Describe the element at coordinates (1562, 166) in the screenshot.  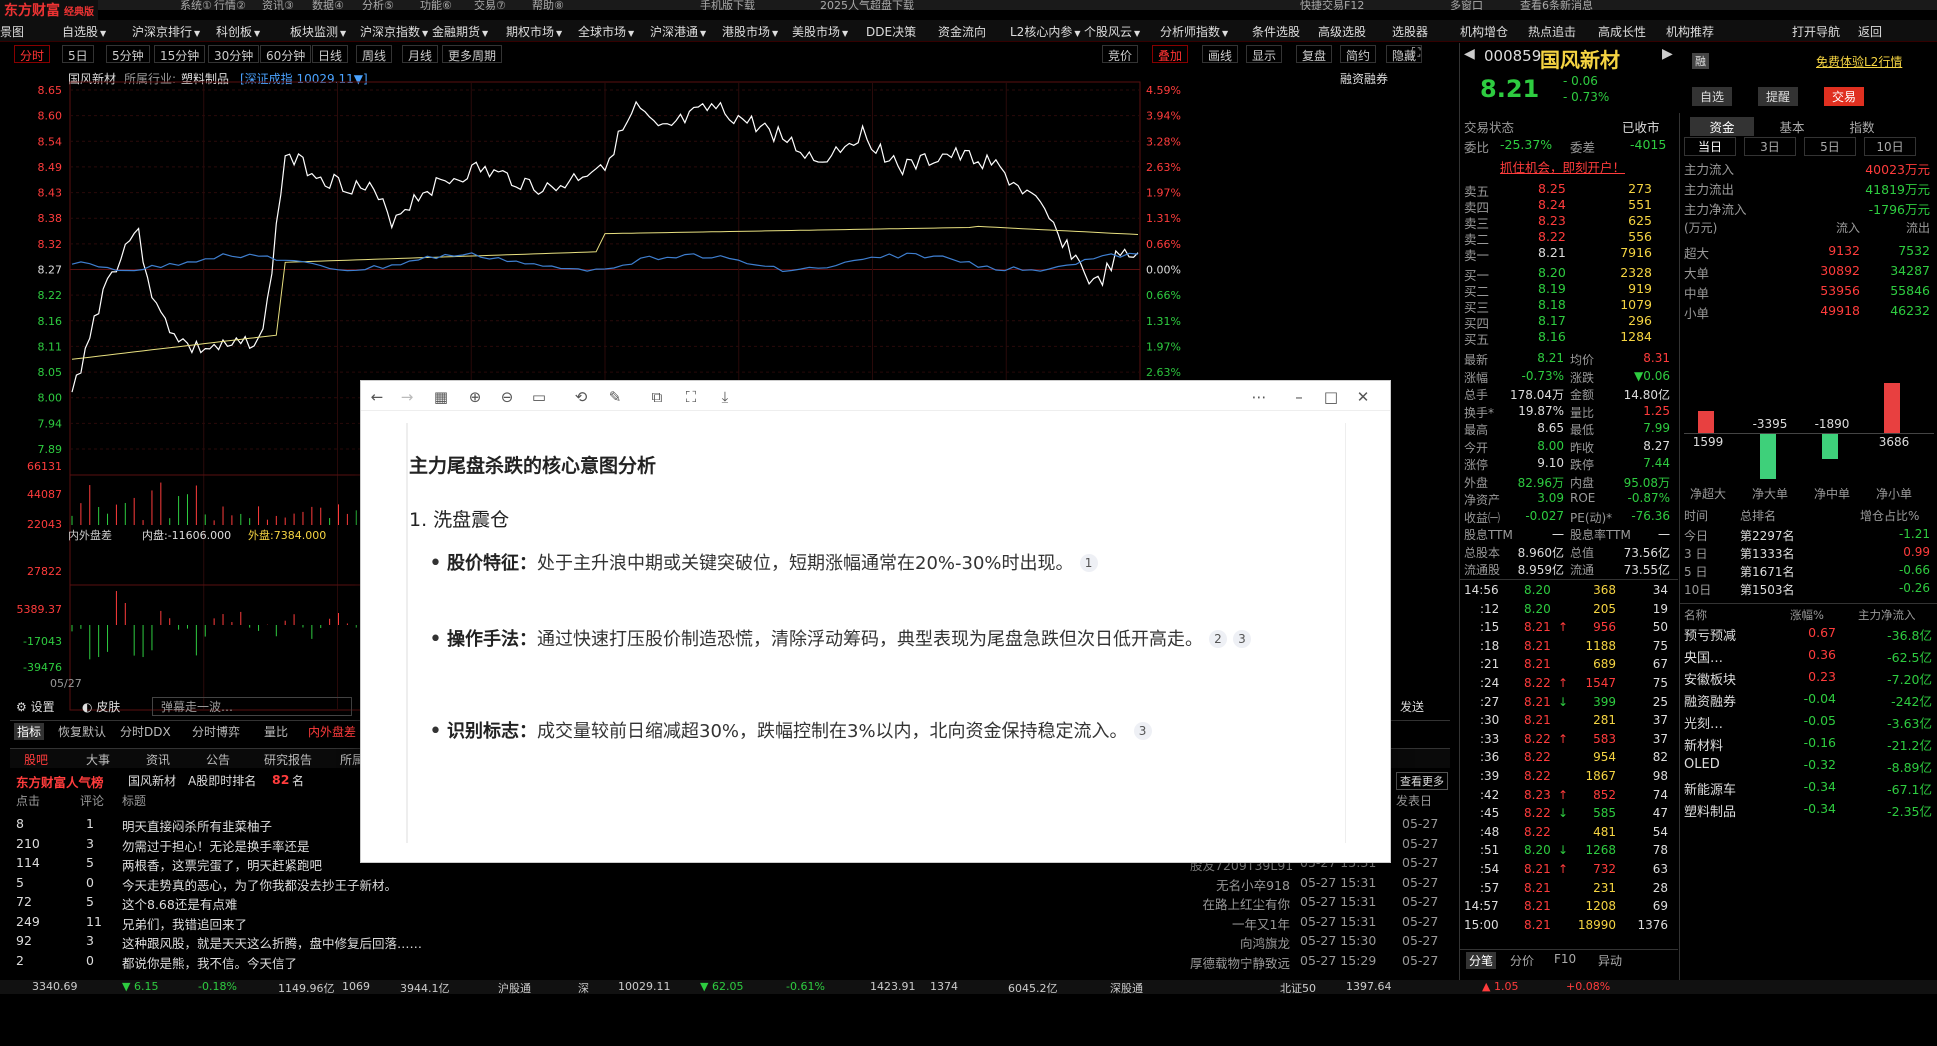
I see `open-account-promo: 抓住机会，即刻开户！` at that location.